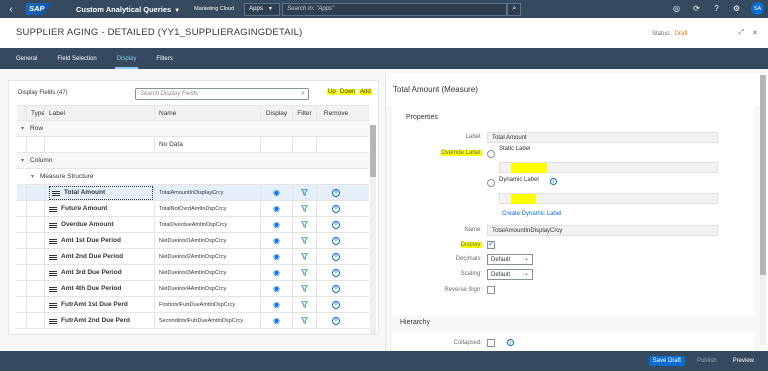 The image size is (768, 371). What do you see at coordinates (332, 92) in the screenshot?
I see `up-button: Up` at bounding box center [332, 92].